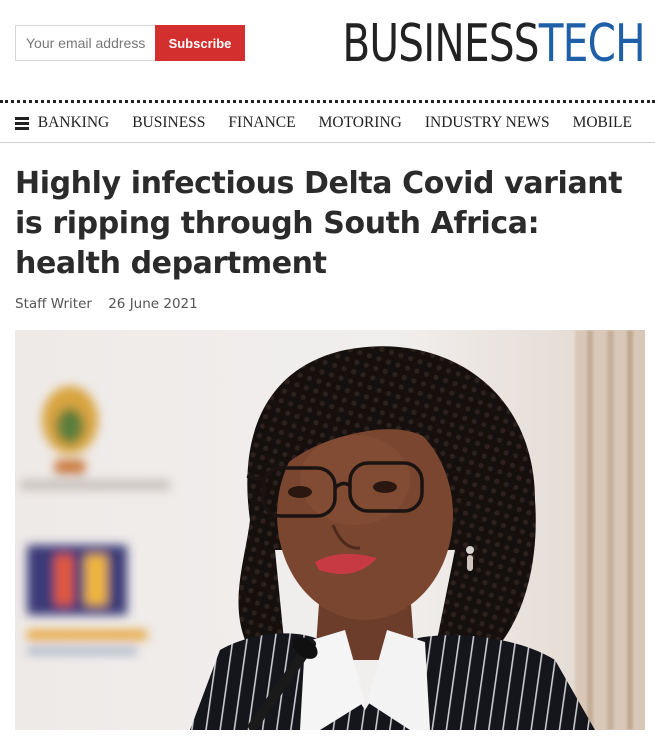  Describe the element at coordinates (85, 43) in the screenshot. I see `email-field` at that location.